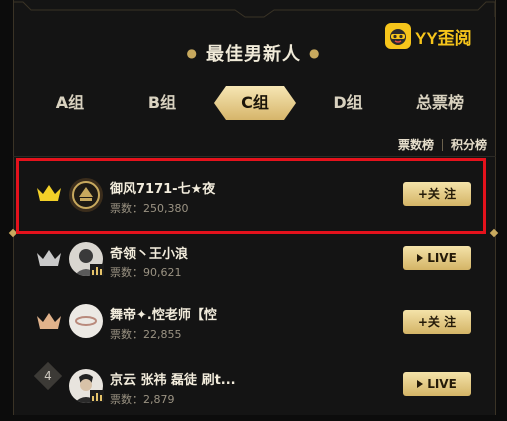 The height and width of the screenshot is (421, 507). What do you see at coordinates (437, 322) in the screenshot?
I see `follow-button: +关 注` at bounding box center [437, 322].